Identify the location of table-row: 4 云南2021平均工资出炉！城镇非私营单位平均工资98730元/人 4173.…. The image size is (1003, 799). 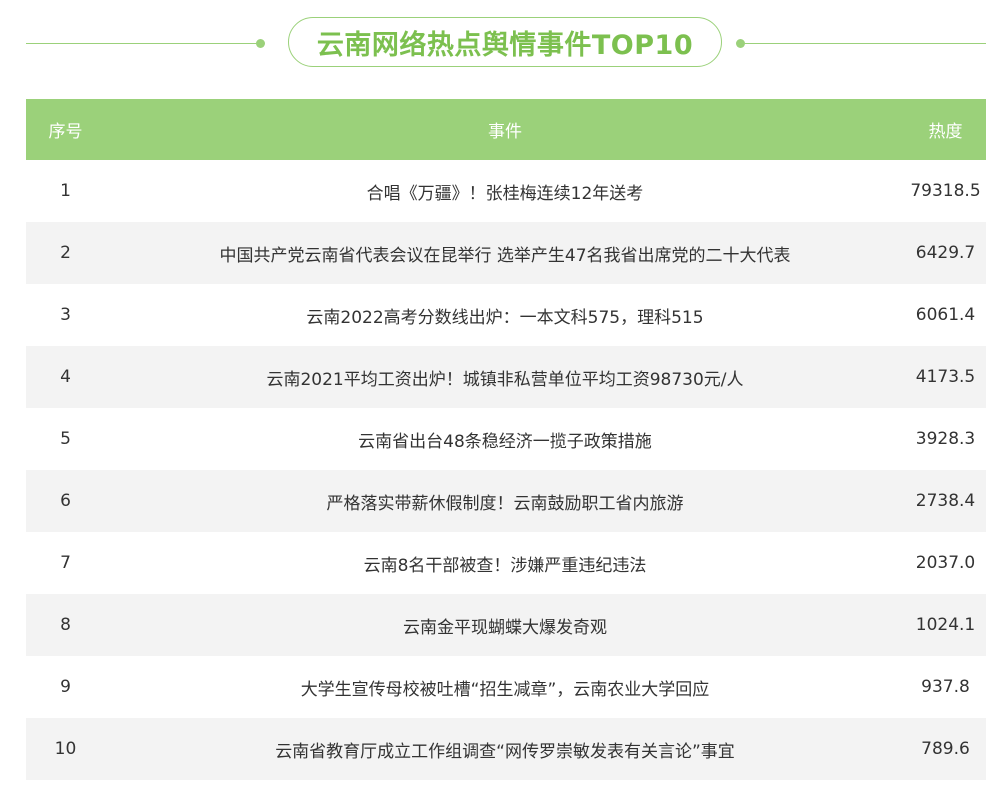
(506, 377).